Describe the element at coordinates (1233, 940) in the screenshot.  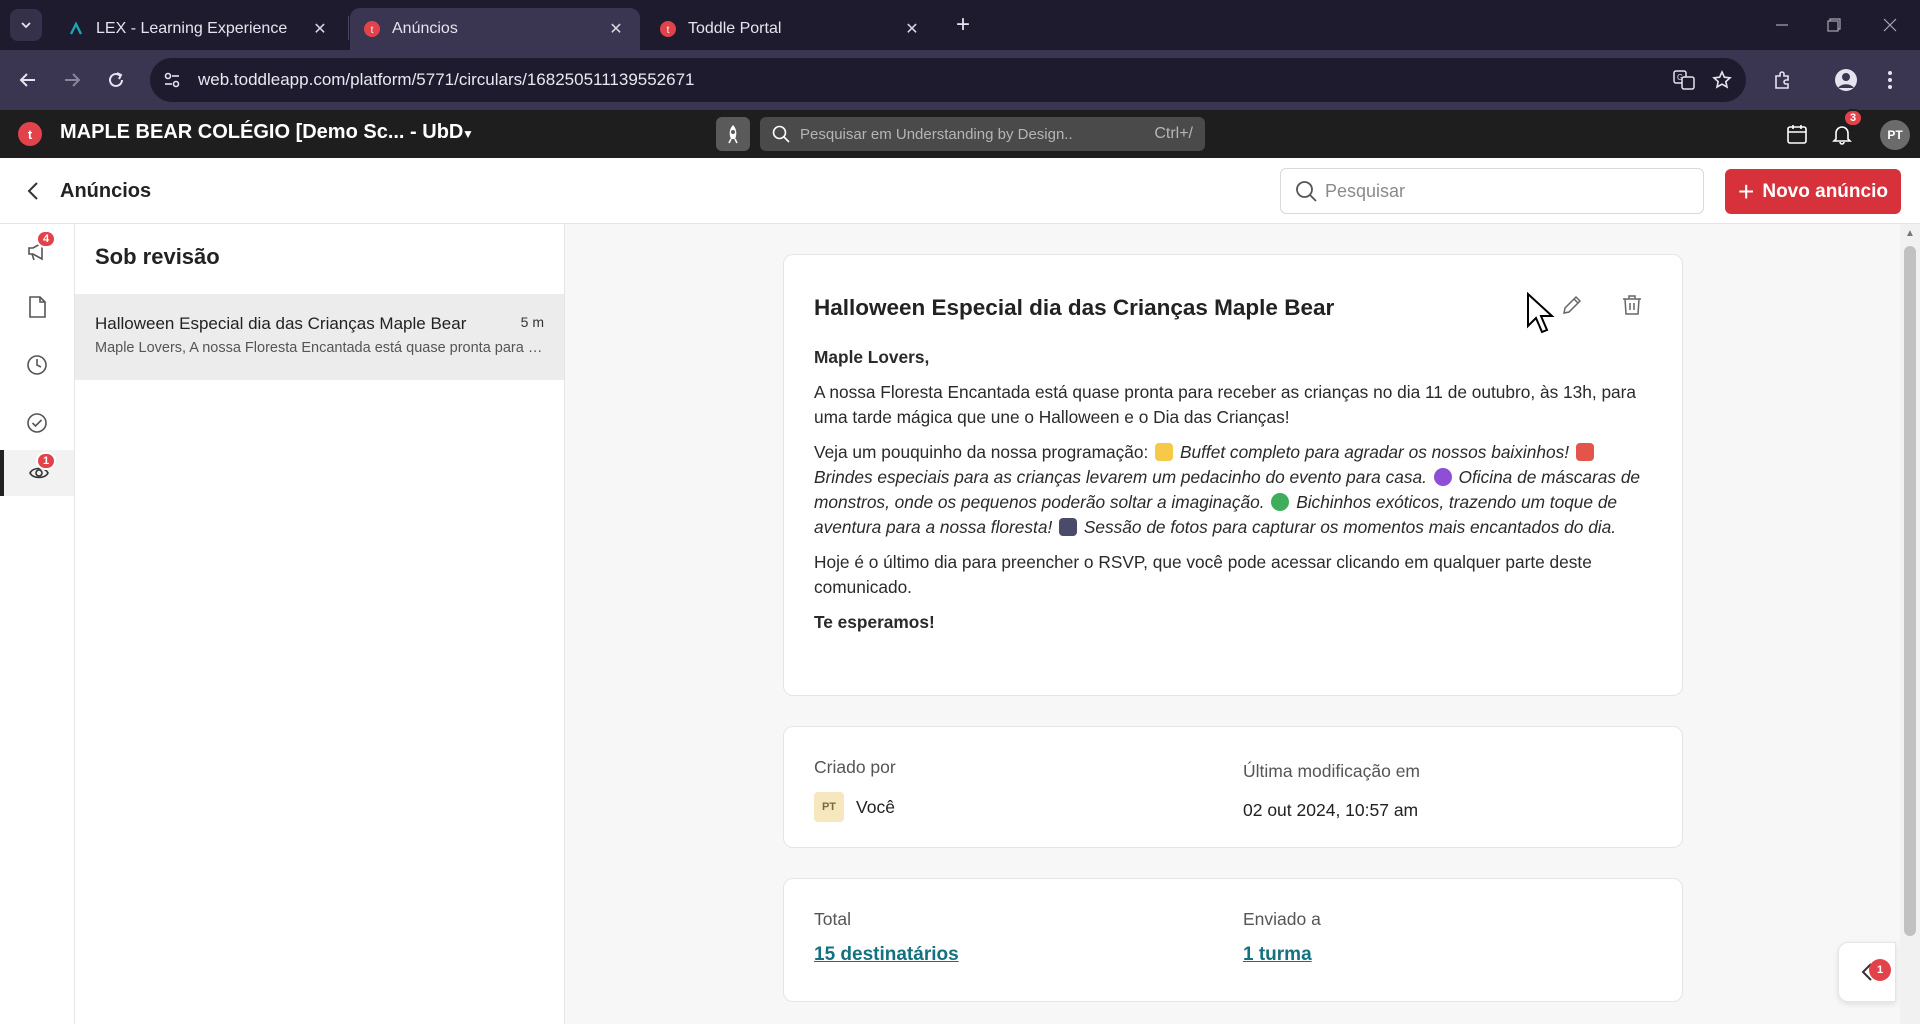
I see `recipients-card: Total 15 destinatários Enviado a 1 turma` at that location.